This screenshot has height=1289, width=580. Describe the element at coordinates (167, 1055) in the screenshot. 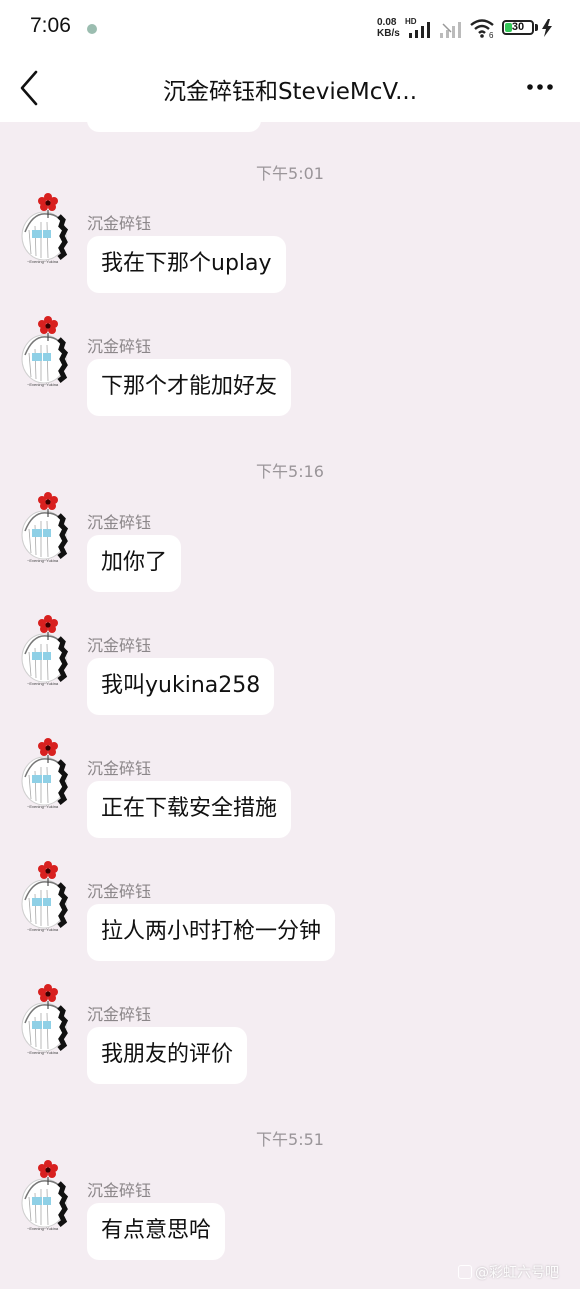

I see `message-bubble: 我朋友的评价` at that location.